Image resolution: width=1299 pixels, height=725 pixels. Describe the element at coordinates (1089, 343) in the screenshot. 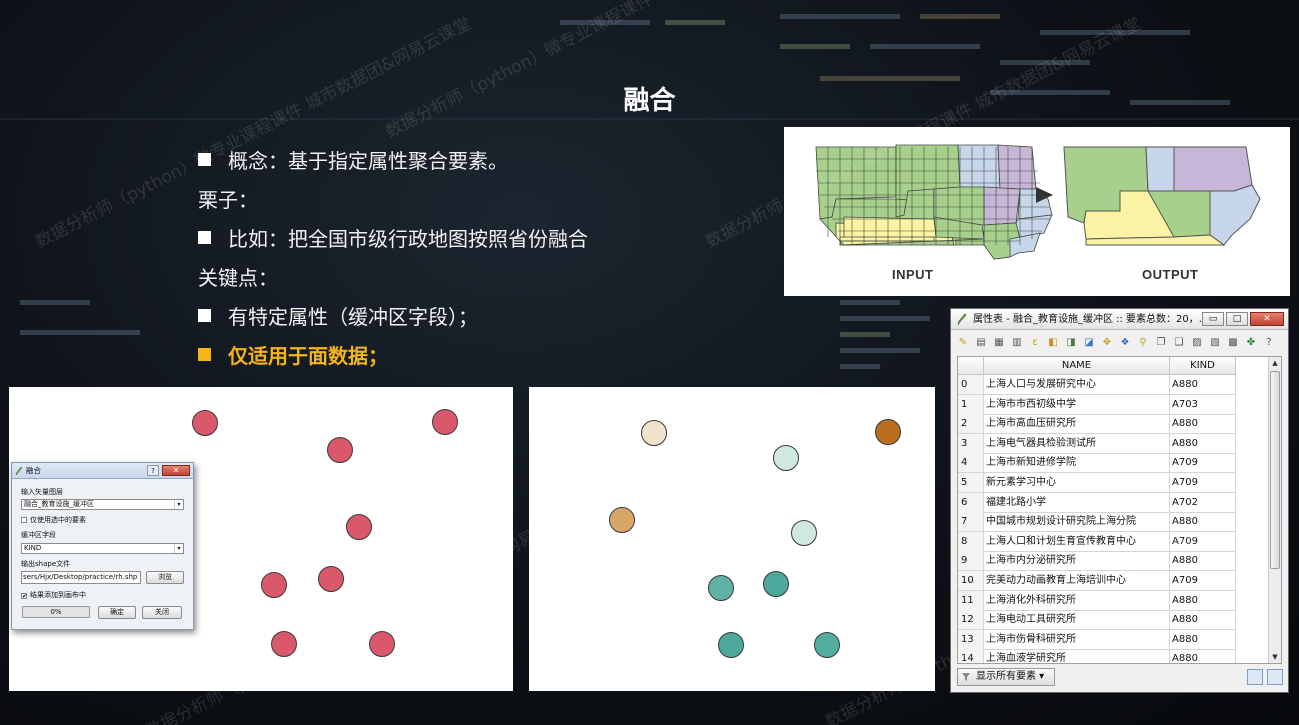

I see `deselect-icon: ◪` at that location.